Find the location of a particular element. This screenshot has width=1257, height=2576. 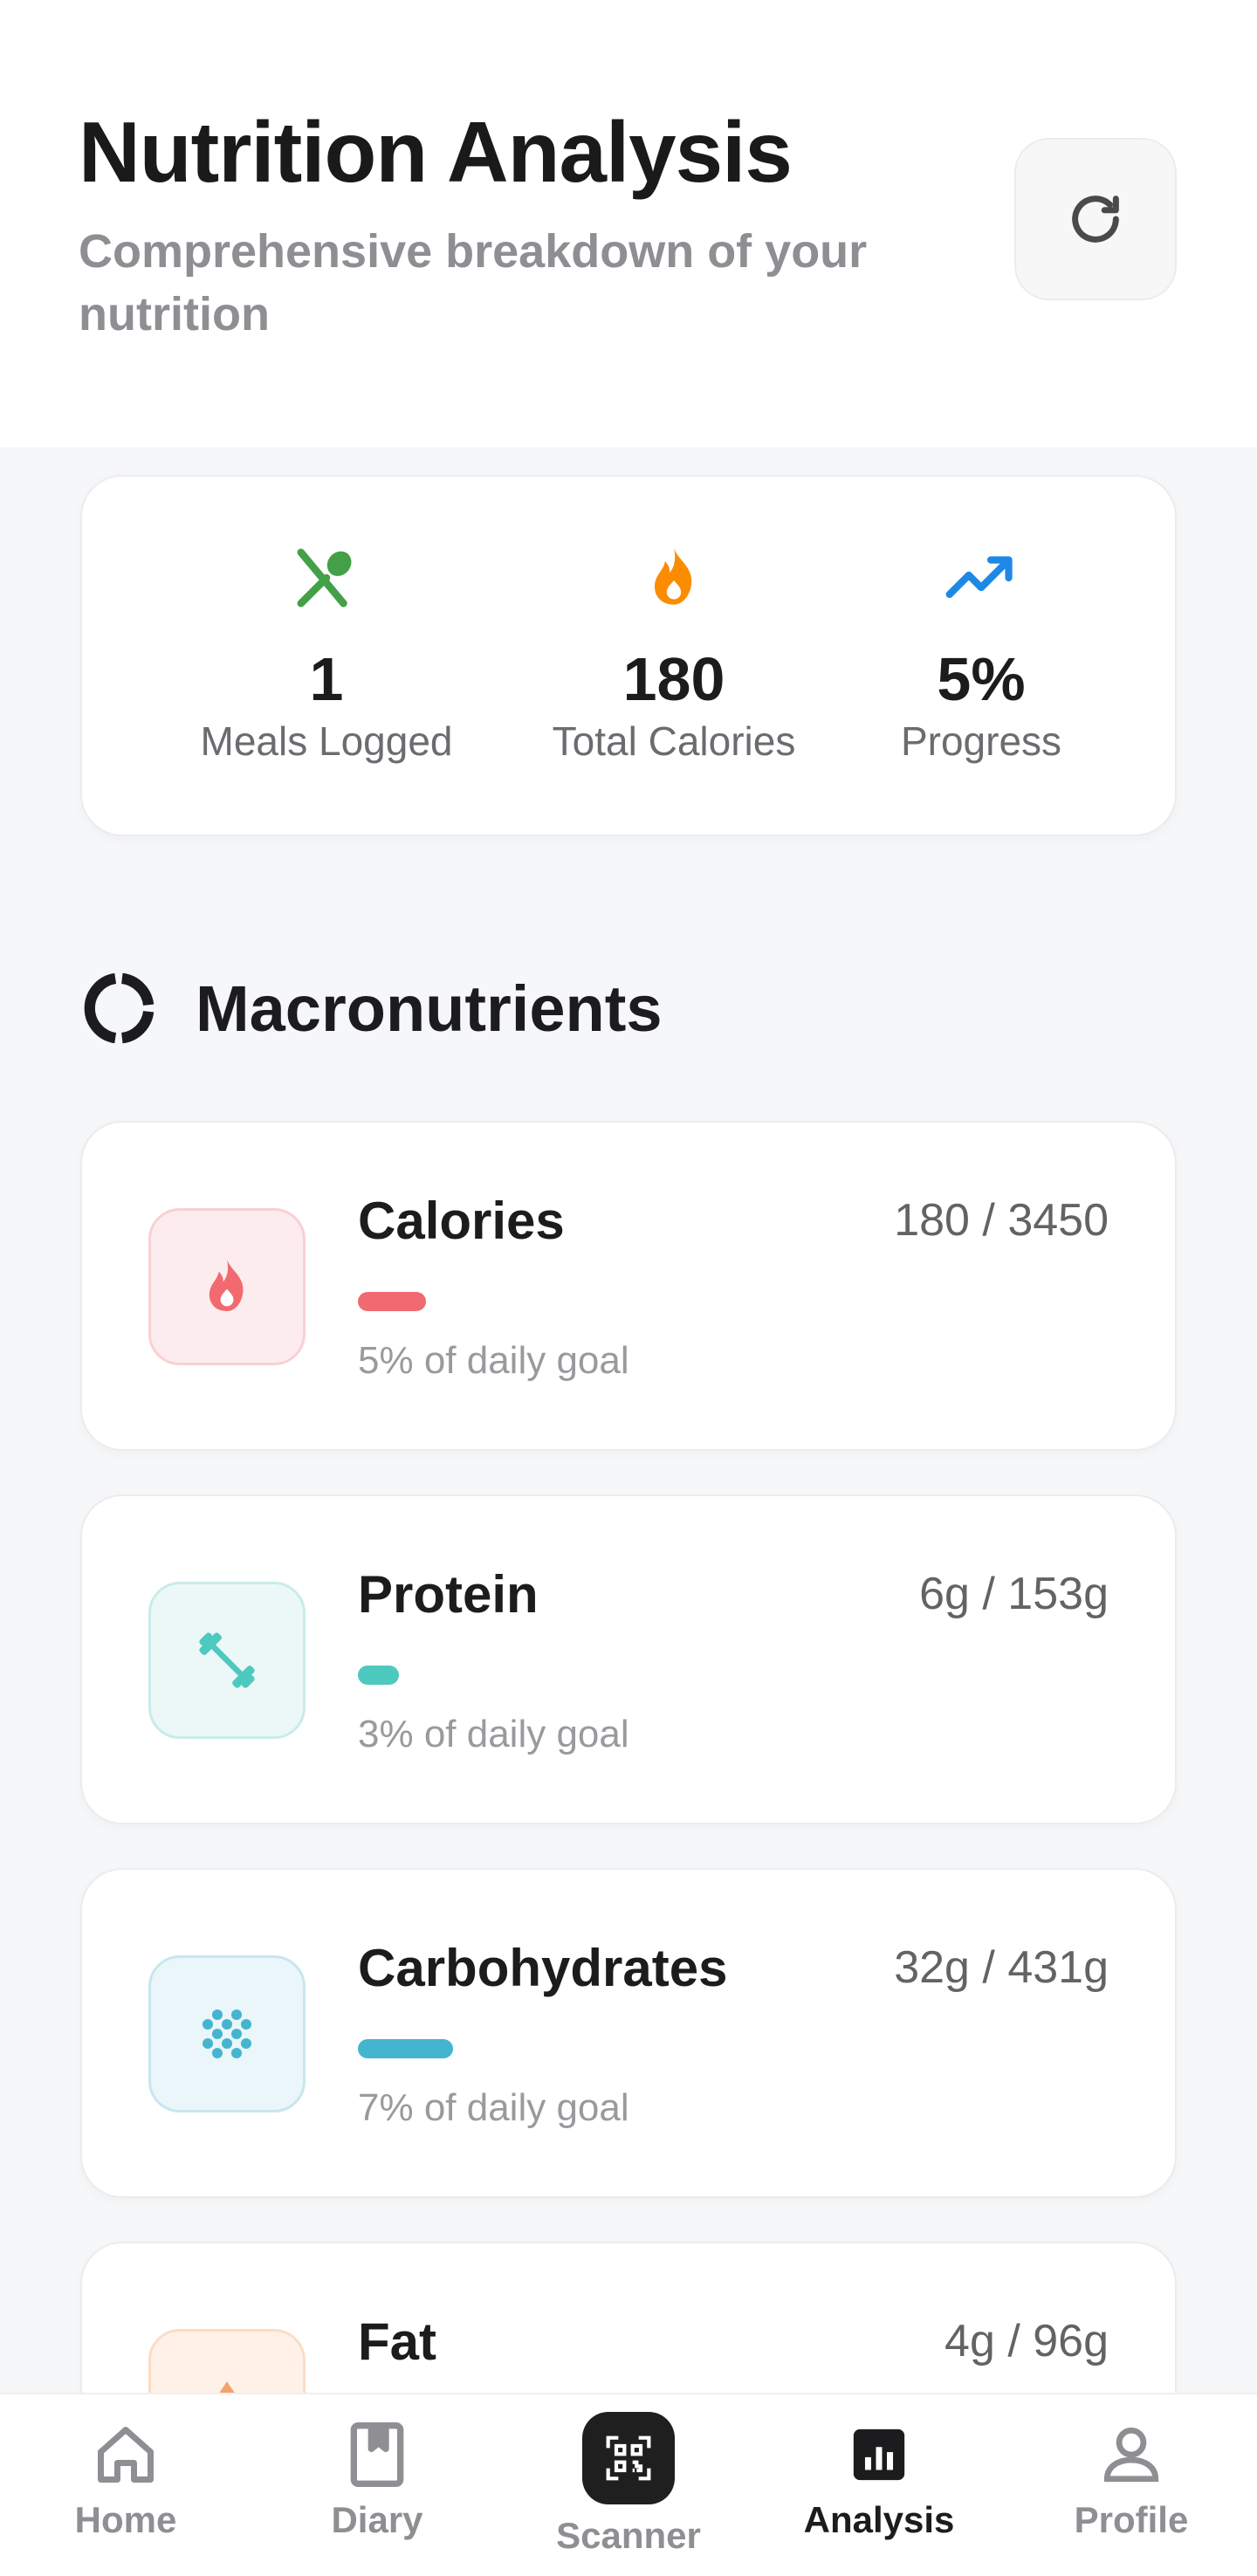

macro-amount: 6g / 153g is located at coordinates (1014, 1594).